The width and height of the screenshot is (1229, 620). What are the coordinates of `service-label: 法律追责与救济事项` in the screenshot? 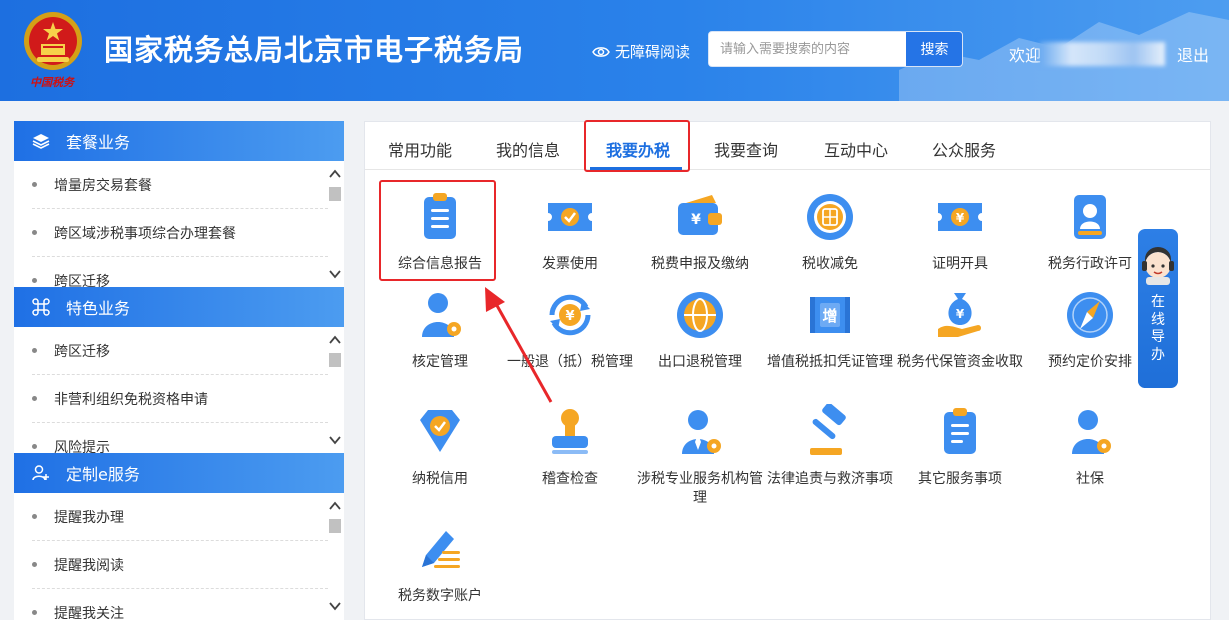 It's located at (830, 479).